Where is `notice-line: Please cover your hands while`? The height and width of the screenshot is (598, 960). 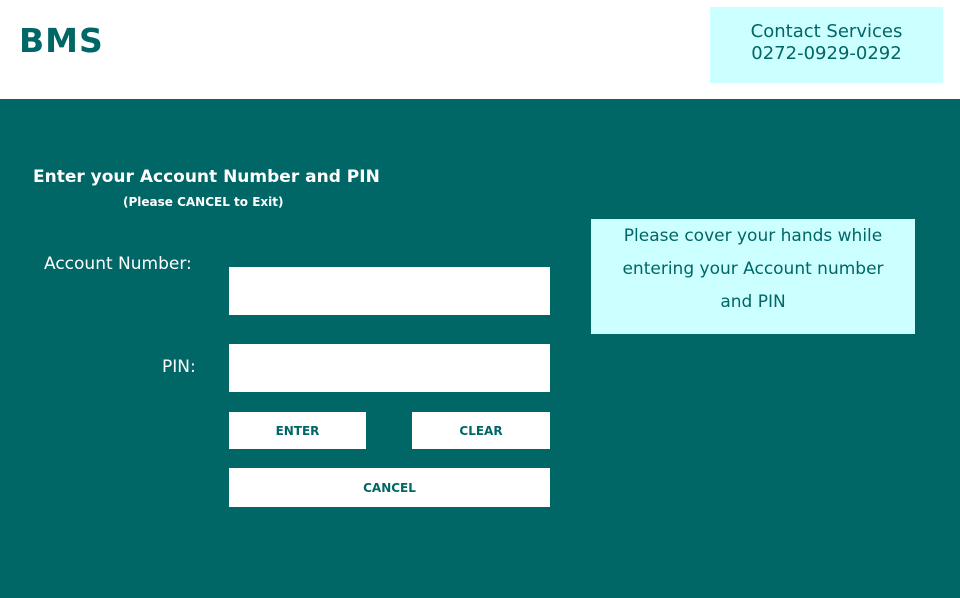 notice-line: Please cover your hands while is located at coordinates (753, 236).